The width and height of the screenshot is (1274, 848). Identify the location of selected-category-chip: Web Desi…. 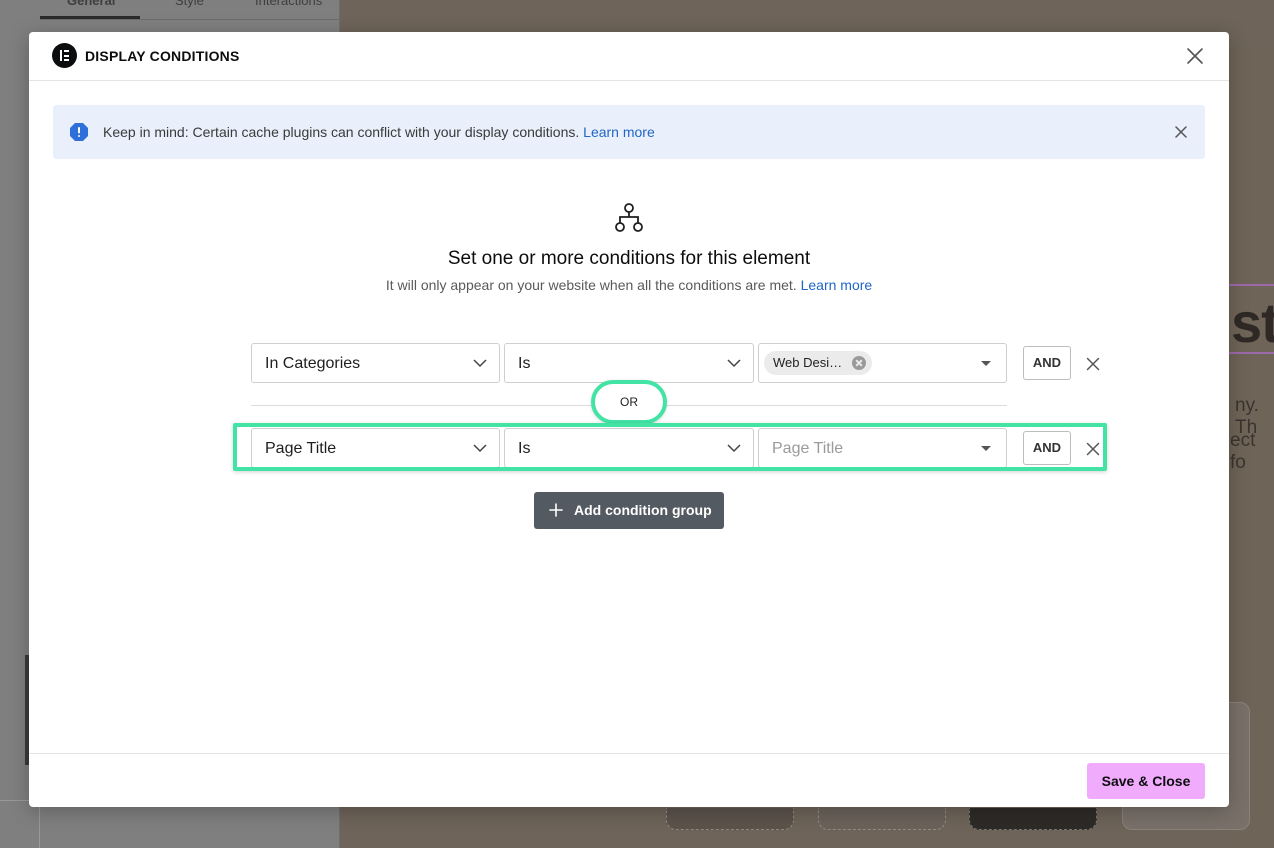
(818, 363).